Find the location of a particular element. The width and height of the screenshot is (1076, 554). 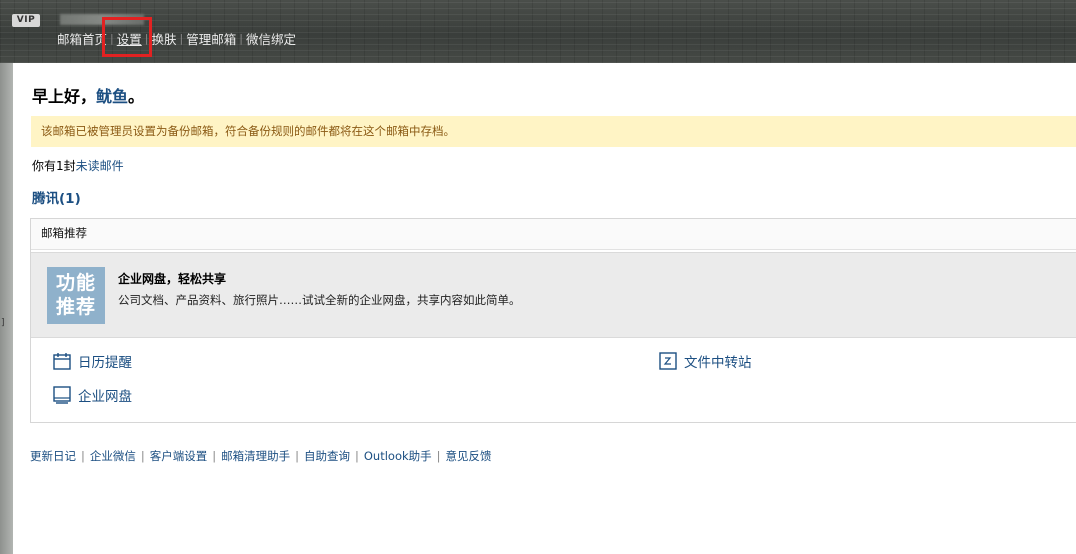

greeting-suffix: 。 is located at coordinates (136, 96).